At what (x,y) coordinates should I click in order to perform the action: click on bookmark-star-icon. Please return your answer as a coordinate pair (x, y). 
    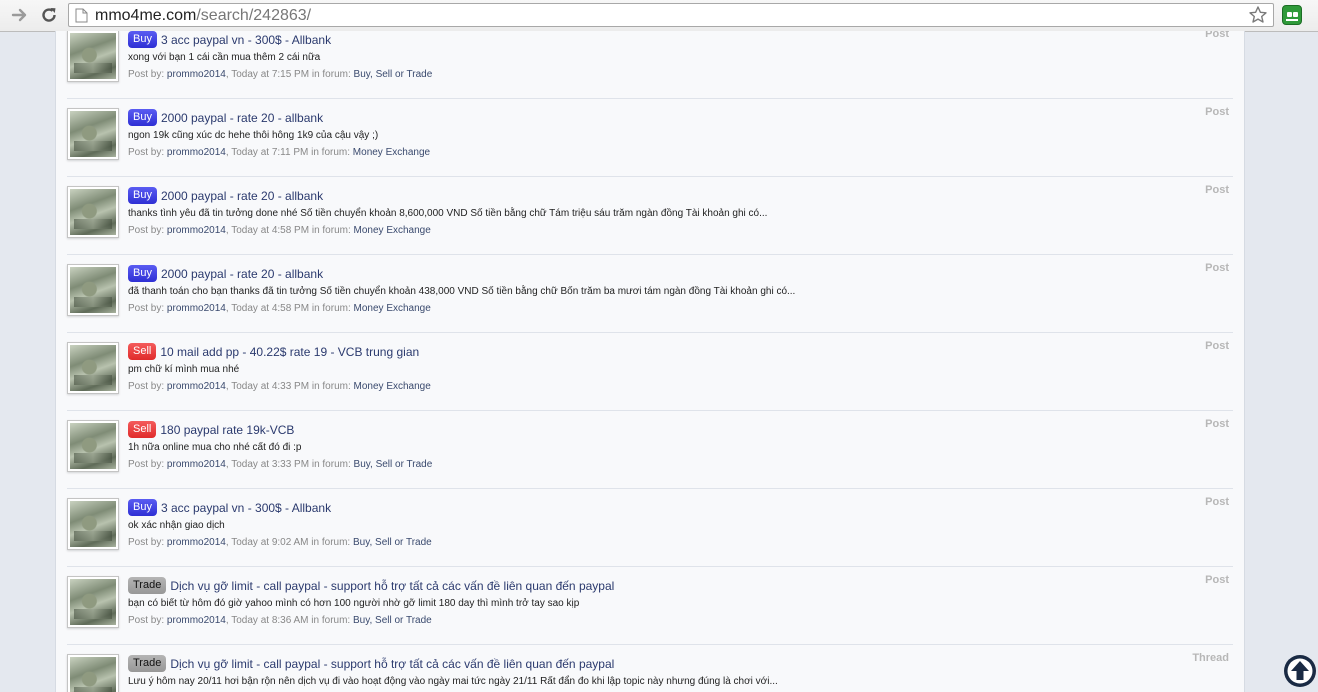
    Looking at the image, I should click on (1258, 15).